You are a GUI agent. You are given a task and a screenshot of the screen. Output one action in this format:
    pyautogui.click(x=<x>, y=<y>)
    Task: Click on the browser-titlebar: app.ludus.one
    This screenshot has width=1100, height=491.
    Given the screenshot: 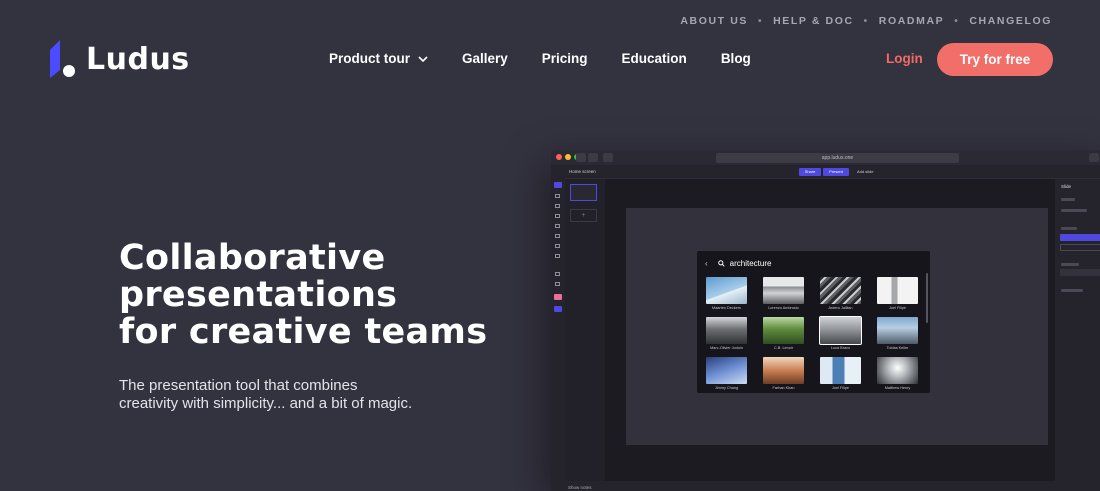 What is the action you would take?
    pyautogui.click(x=825, y=157)
    